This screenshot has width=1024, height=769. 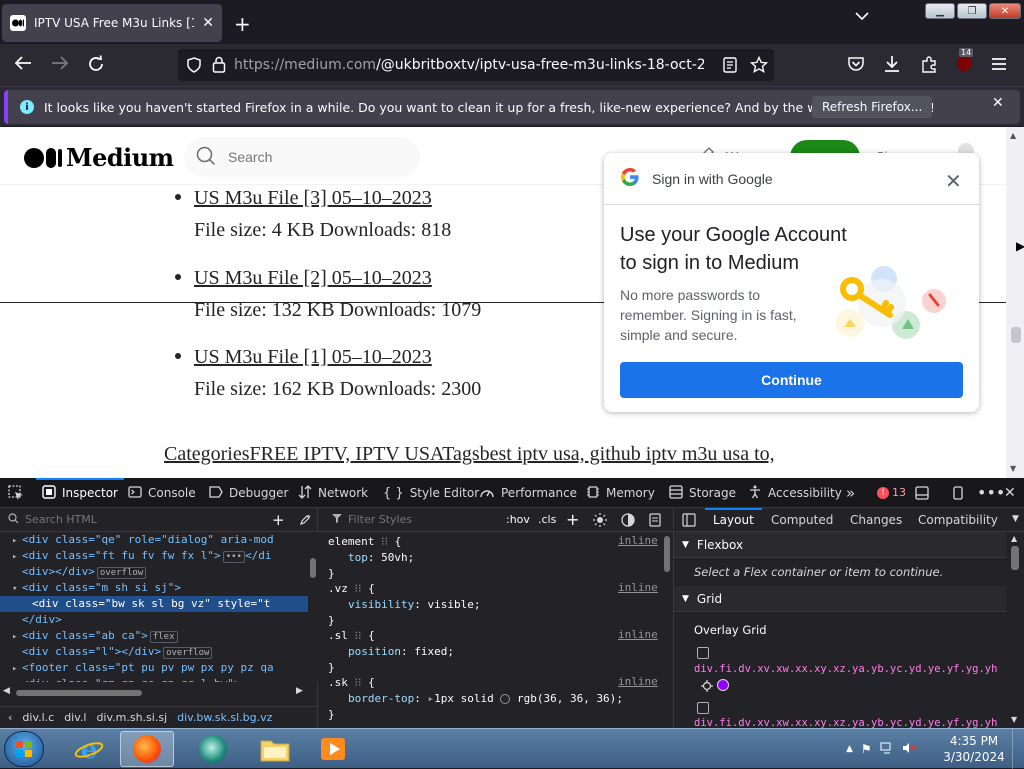 I want to click on ublock-extension-icon: 14, so click(x=964, y=61).